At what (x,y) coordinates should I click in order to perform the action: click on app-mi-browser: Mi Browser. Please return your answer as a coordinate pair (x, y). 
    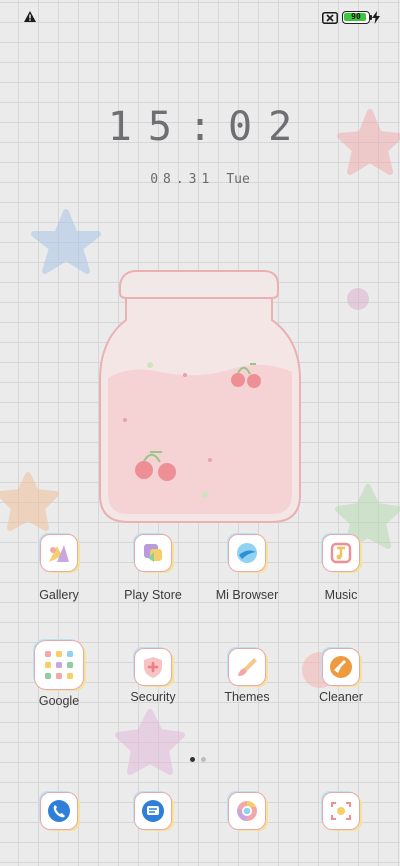
    Looking at the image, I should click on (247, 568).